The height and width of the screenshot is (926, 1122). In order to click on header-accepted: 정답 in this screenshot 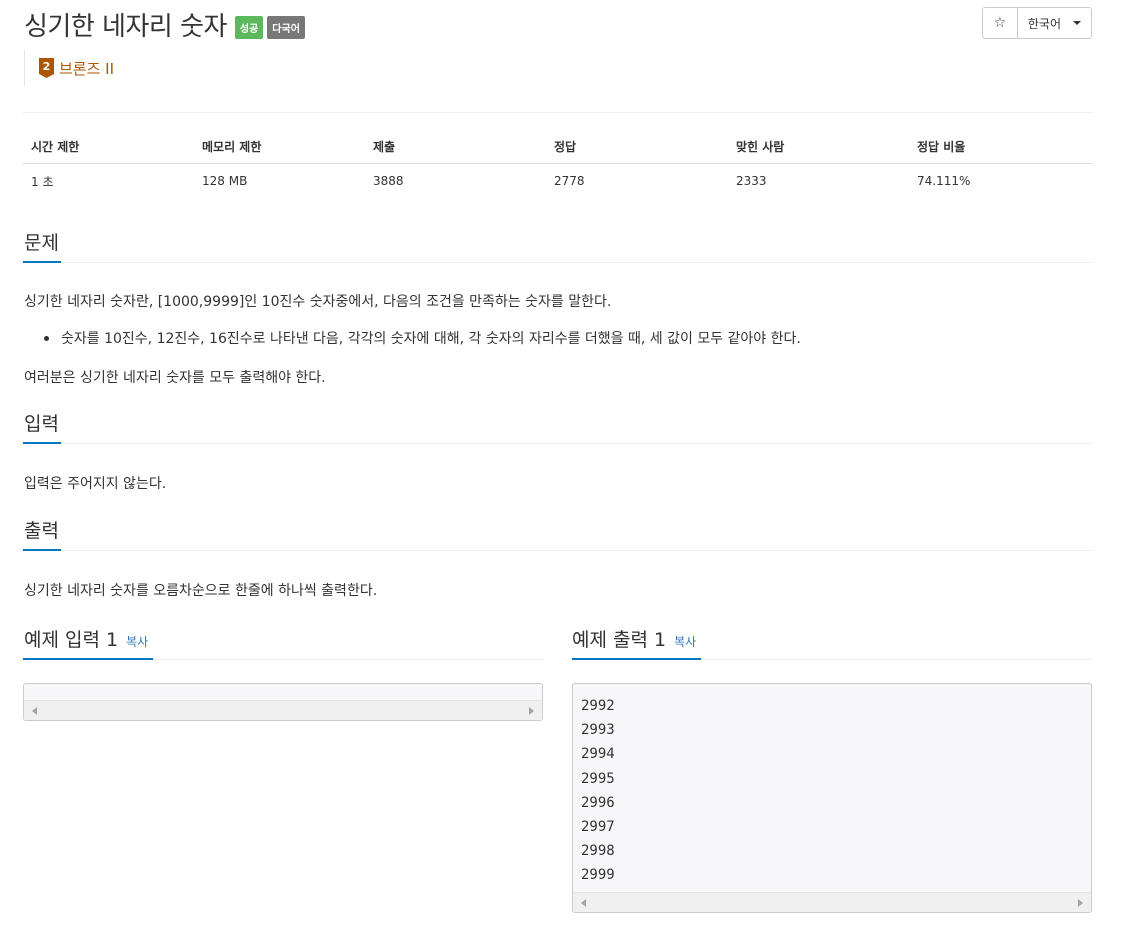, I will do `click(565, 147)`.